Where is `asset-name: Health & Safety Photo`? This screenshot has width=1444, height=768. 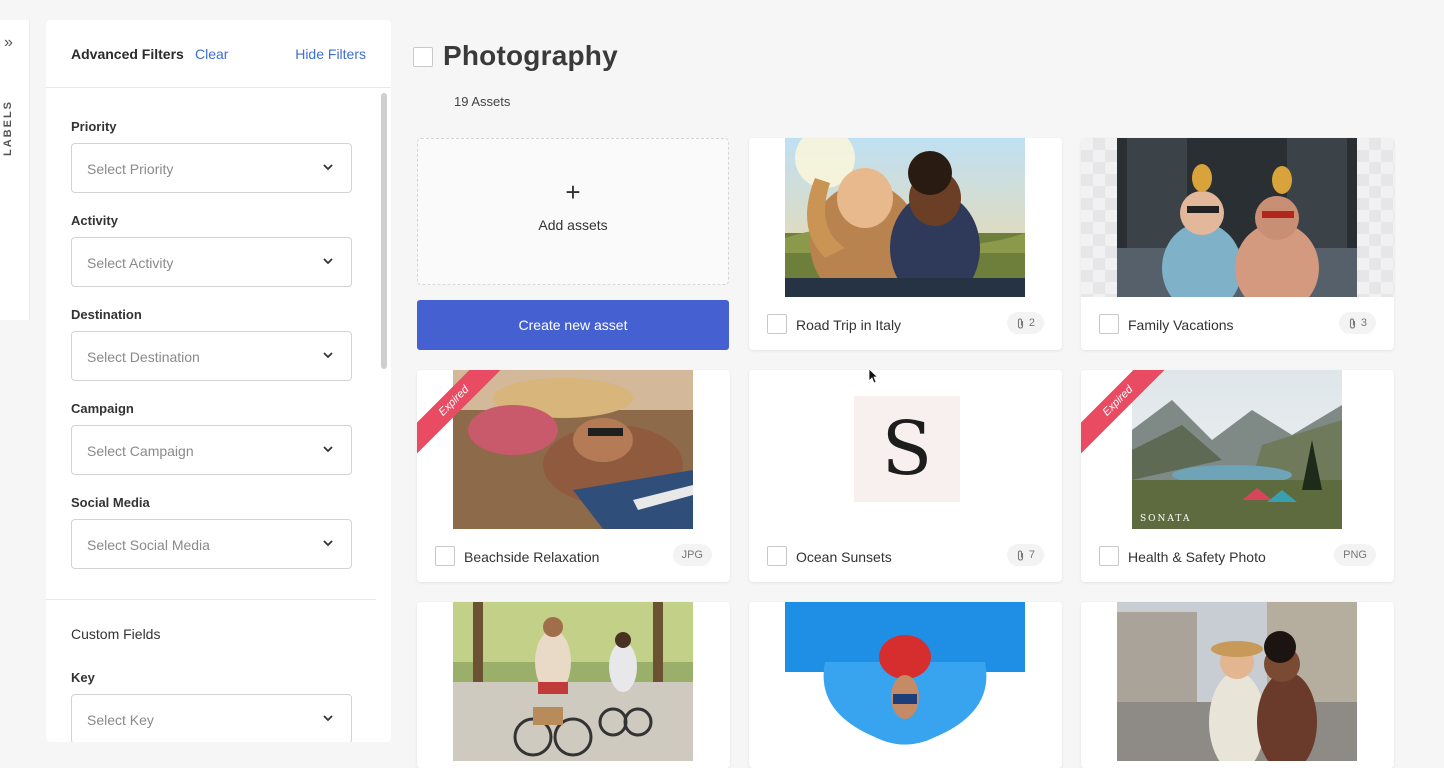
asset-name: Health & Safety Photo is located at coordinates (1197, 557).